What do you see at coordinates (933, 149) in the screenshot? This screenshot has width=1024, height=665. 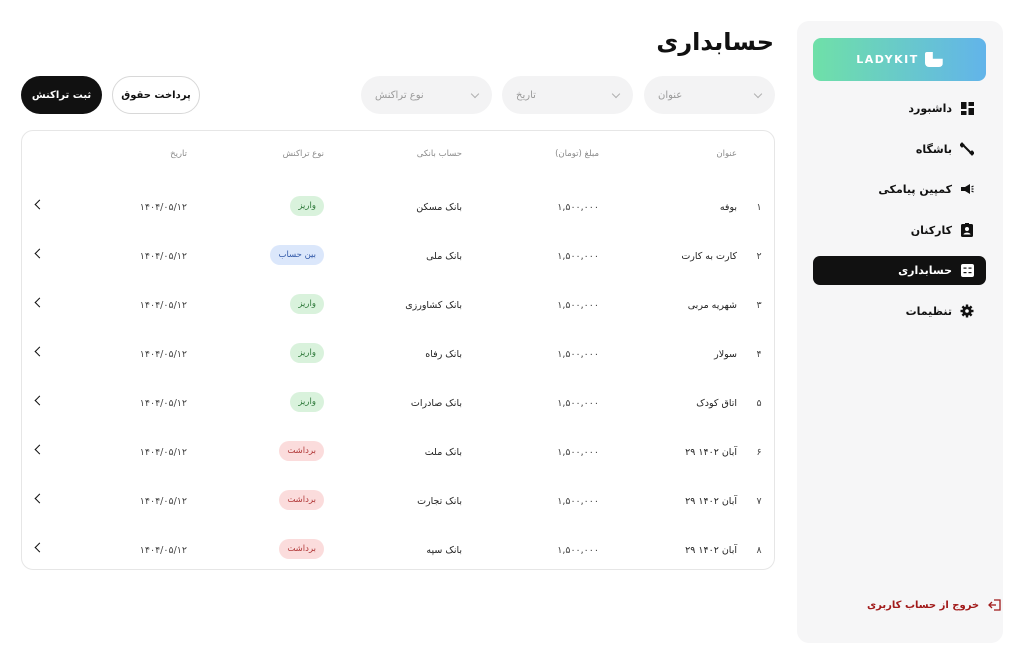 I see `sidebar-item-label: باشگاه` at bounding box center [933, 149].